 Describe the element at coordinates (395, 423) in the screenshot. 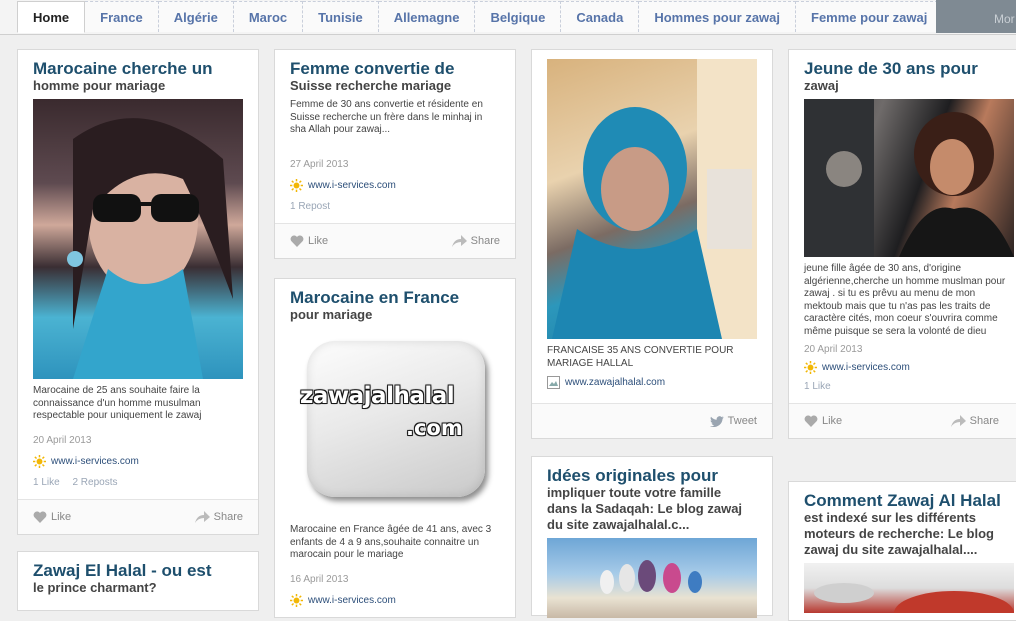

I see `zawajalhalal-logo-image: zawajalhalal .com` at that location.